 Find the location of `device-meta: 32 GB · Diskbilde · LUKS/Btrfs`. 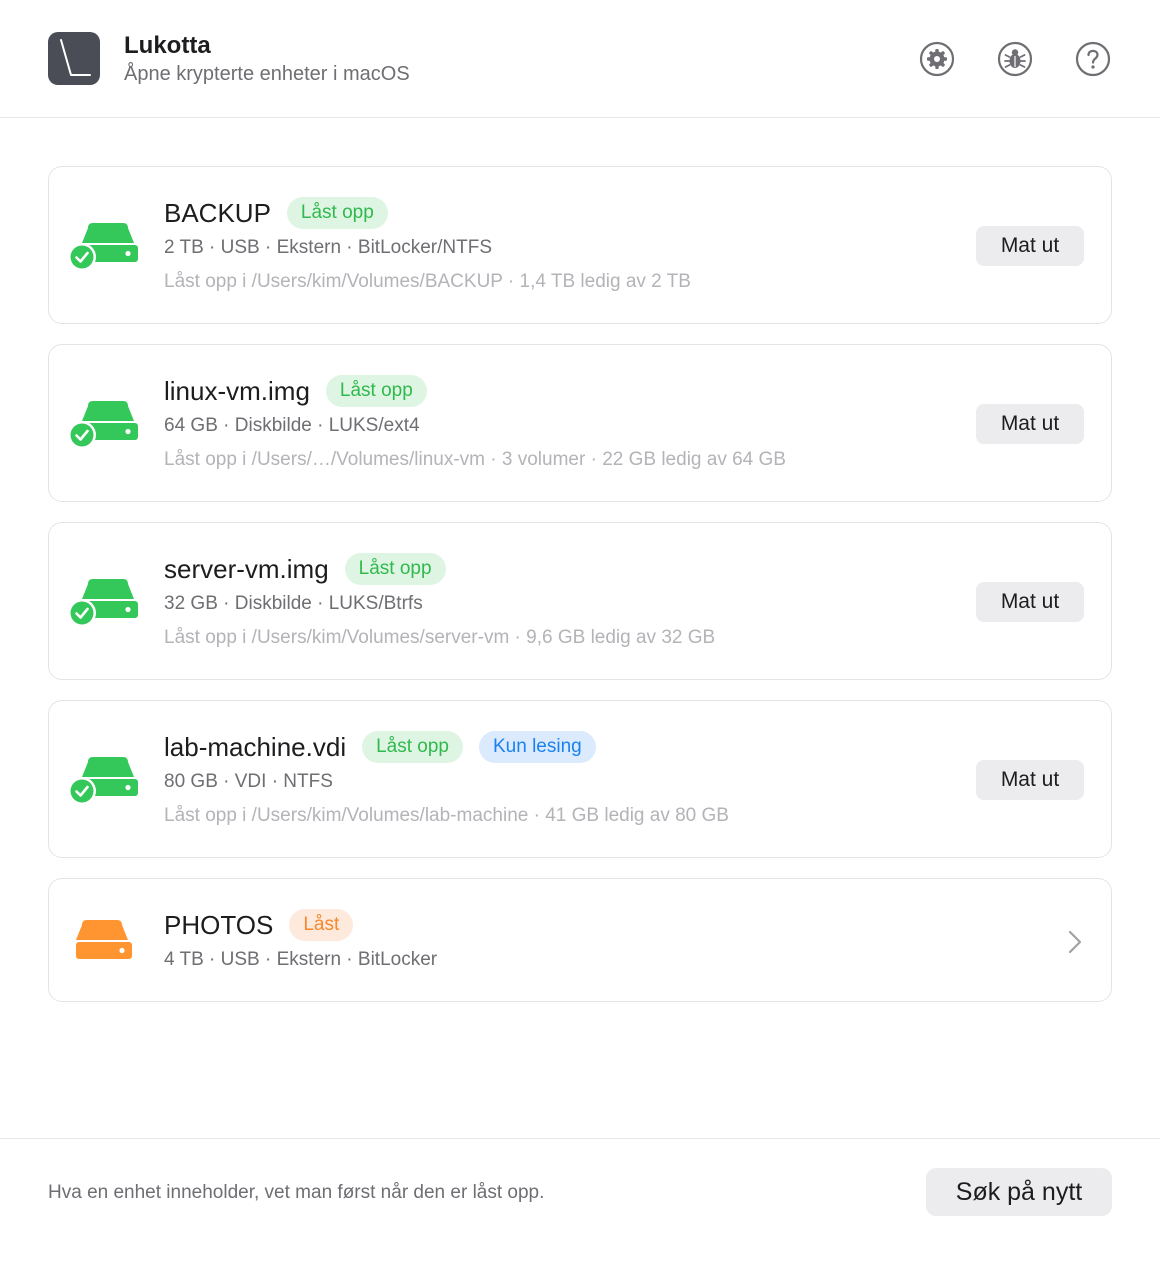

device-meta: 32 GB · Diskbilde · LUKS/Btrfs is located at coordinates (293, 603).